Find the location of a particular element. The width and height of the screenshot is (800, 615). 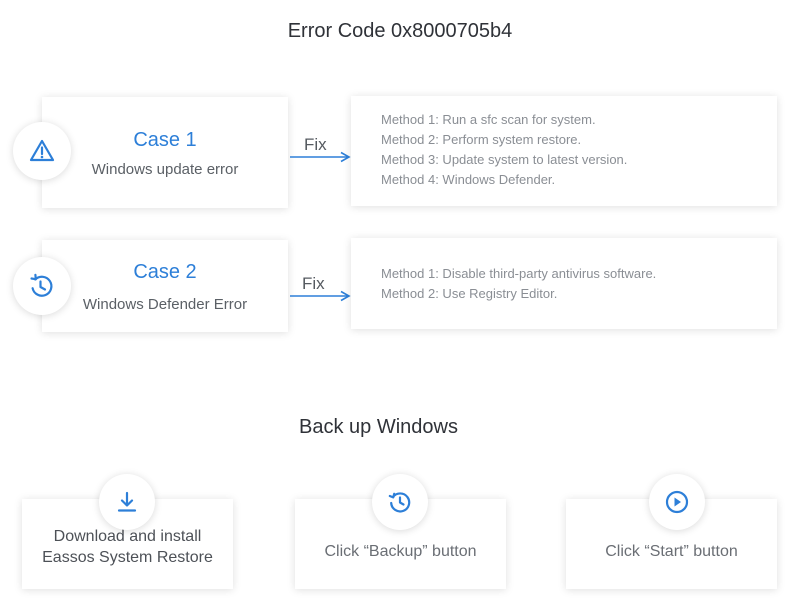

case-1-fix-arrow is located at coordinates (320, 157).